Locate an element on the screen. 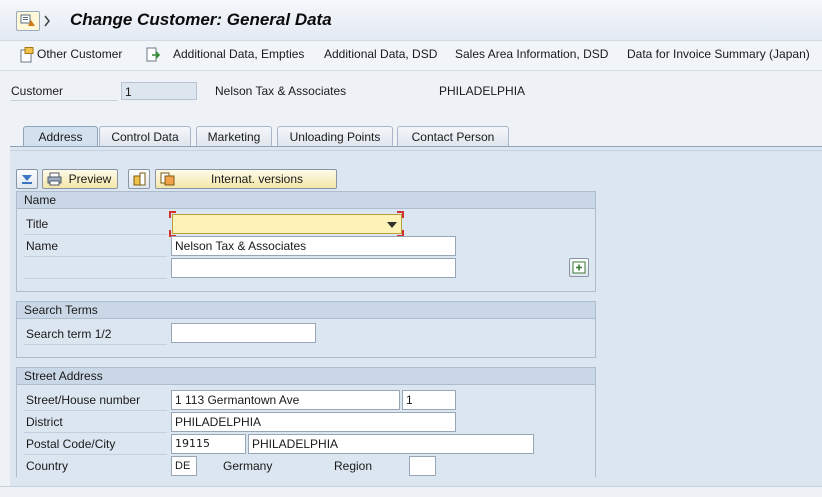  name-group: Name Title Name Nelson Tax & Associates is located at coordinates (306, 241).